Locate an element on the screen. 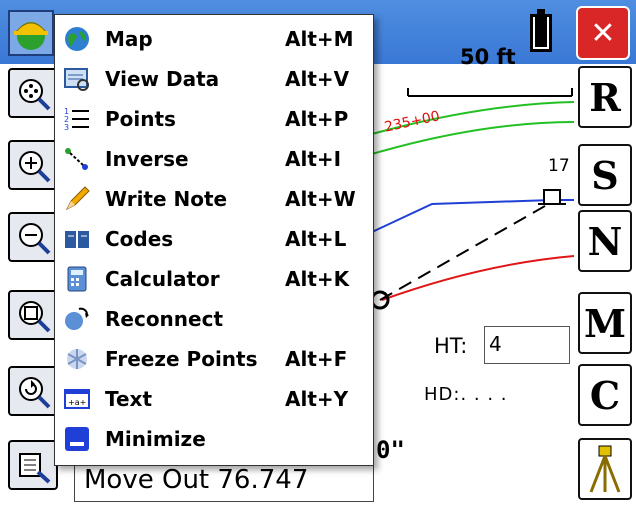  rod-button: R is located at coordinates (605, 97).